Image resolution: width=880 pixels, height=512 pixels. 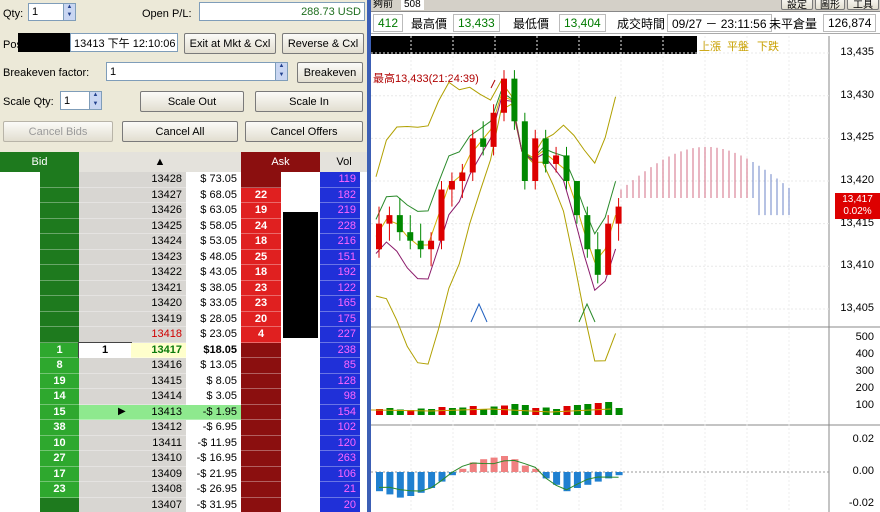 I want to click on ask-size-cell: 24, so click(x=261, y=226).